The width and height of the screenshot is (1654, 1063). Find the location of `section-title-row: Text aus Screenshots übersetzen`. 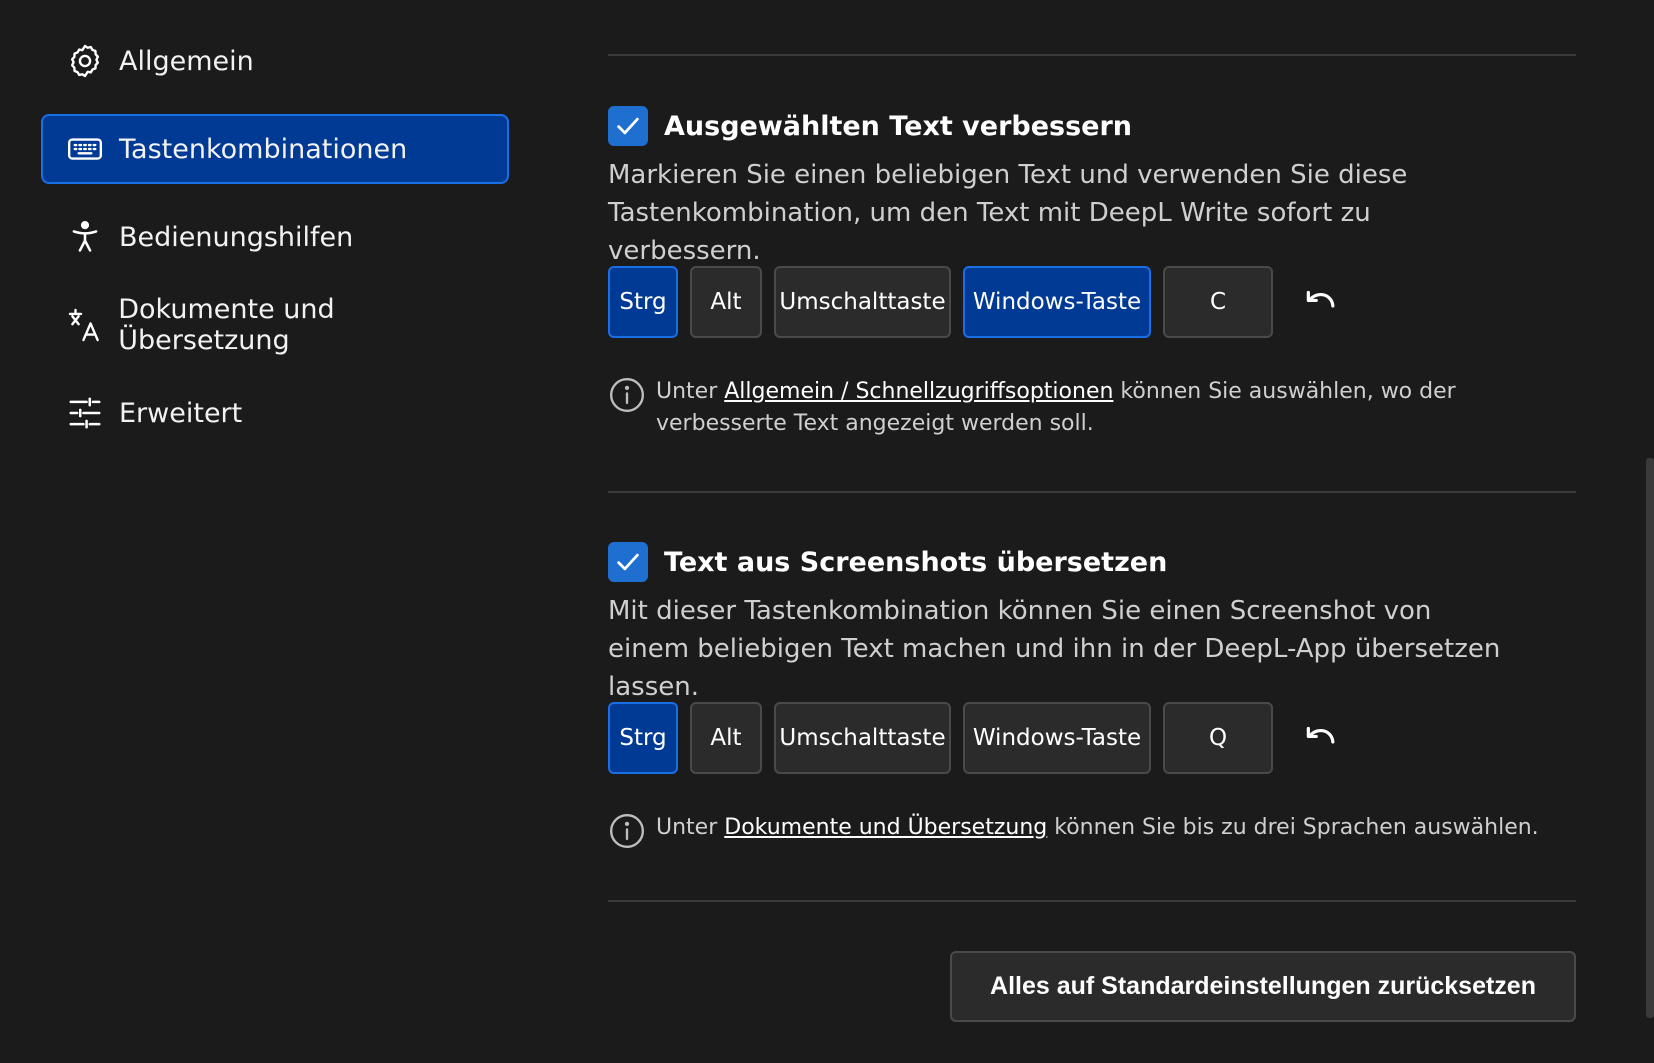

section-title-row: Text aus Screenshots übersetzen is located at coordinates (887, 562).